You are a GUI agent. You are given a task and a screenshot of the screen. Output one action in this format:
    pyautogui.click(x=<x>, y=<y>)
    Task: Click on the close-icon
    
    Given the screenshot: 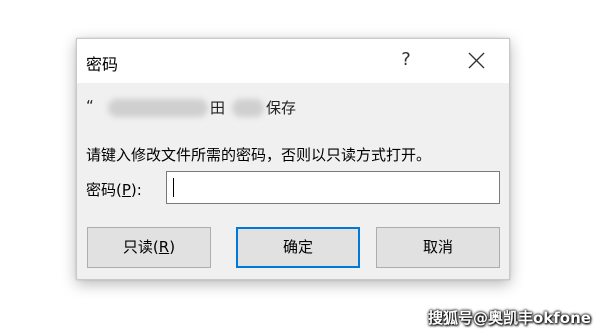 What is the action you would take?
    pyautogui.click(x=476, y=60)
    